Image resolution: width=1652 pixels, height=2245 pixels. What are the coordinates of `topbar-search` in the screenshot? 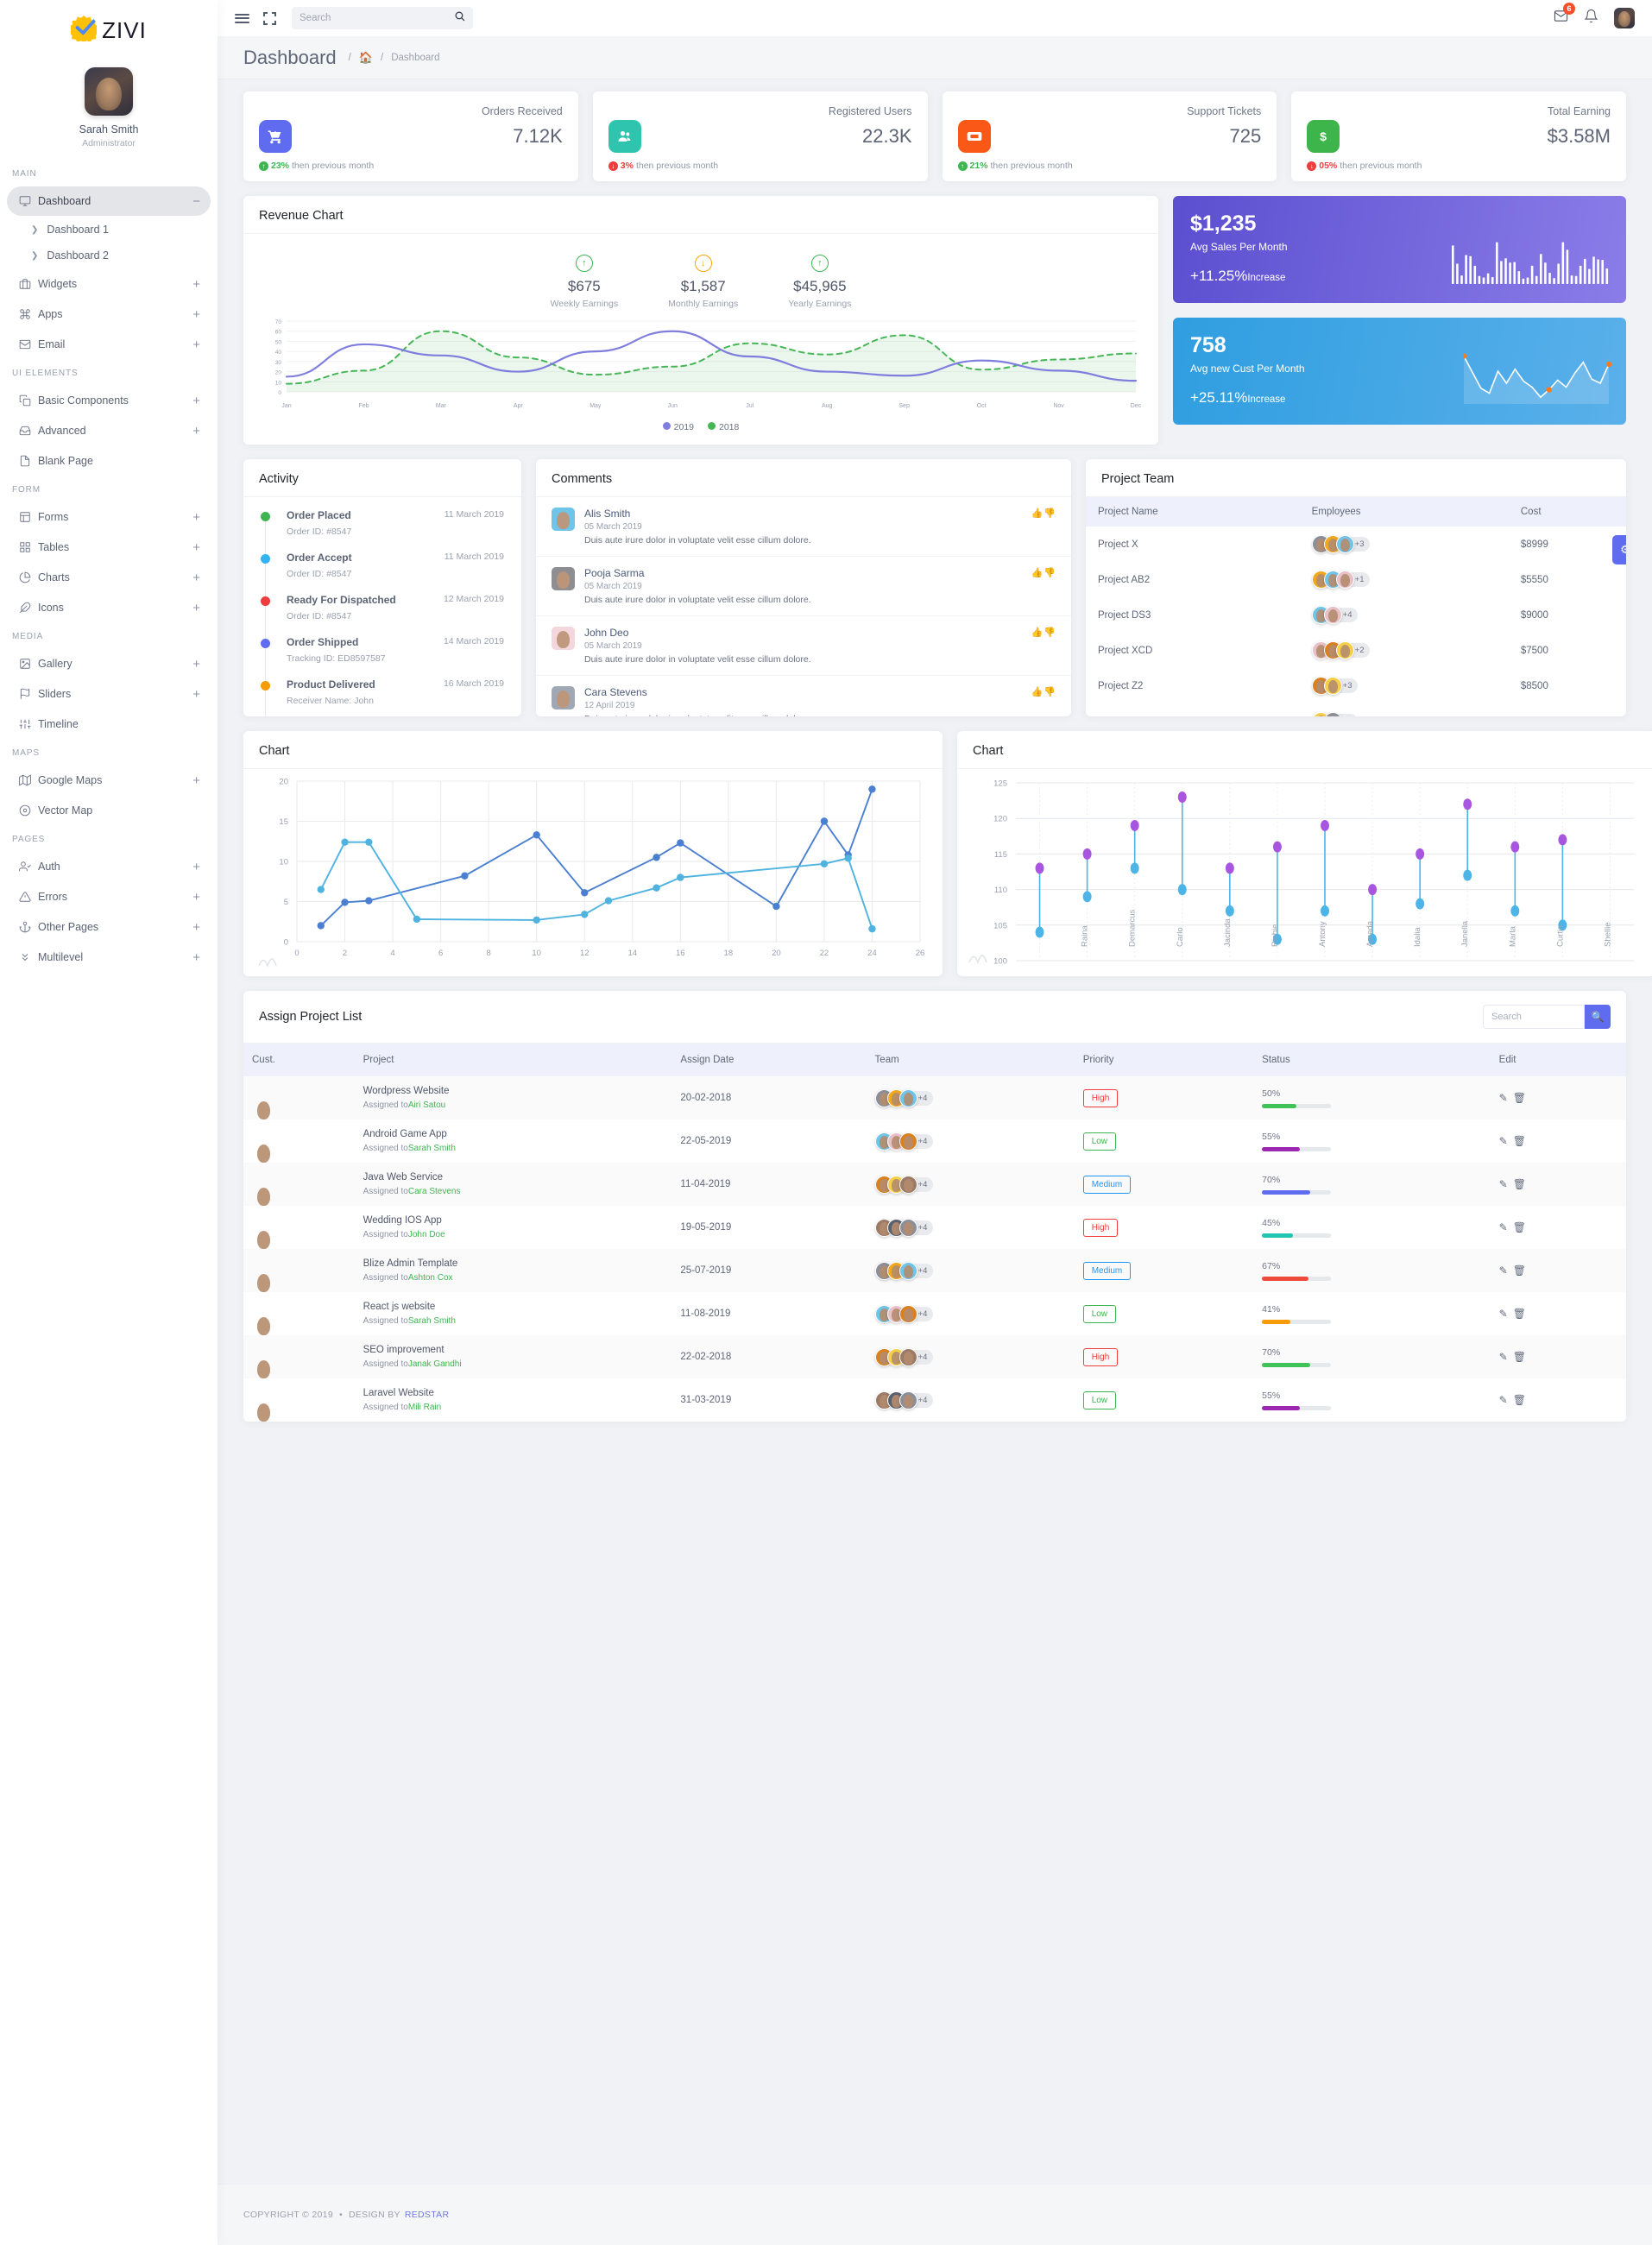 It's located at (382, 18).